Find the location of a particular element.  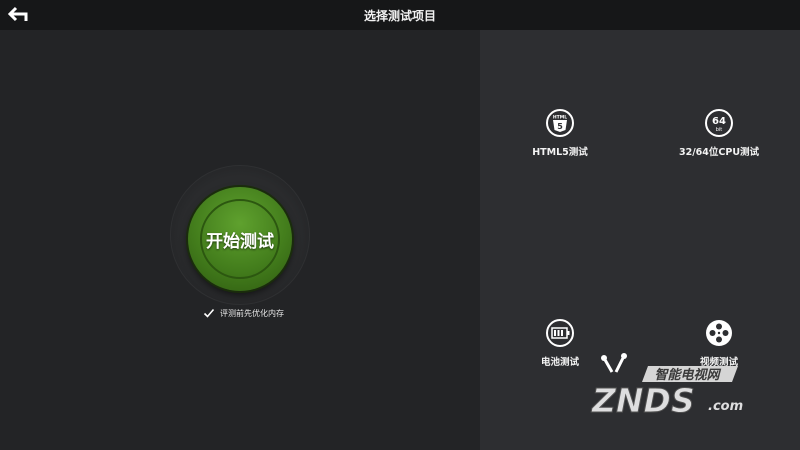

cpu-64bit-icon: 64 bit is located at coordinates (719, 123).